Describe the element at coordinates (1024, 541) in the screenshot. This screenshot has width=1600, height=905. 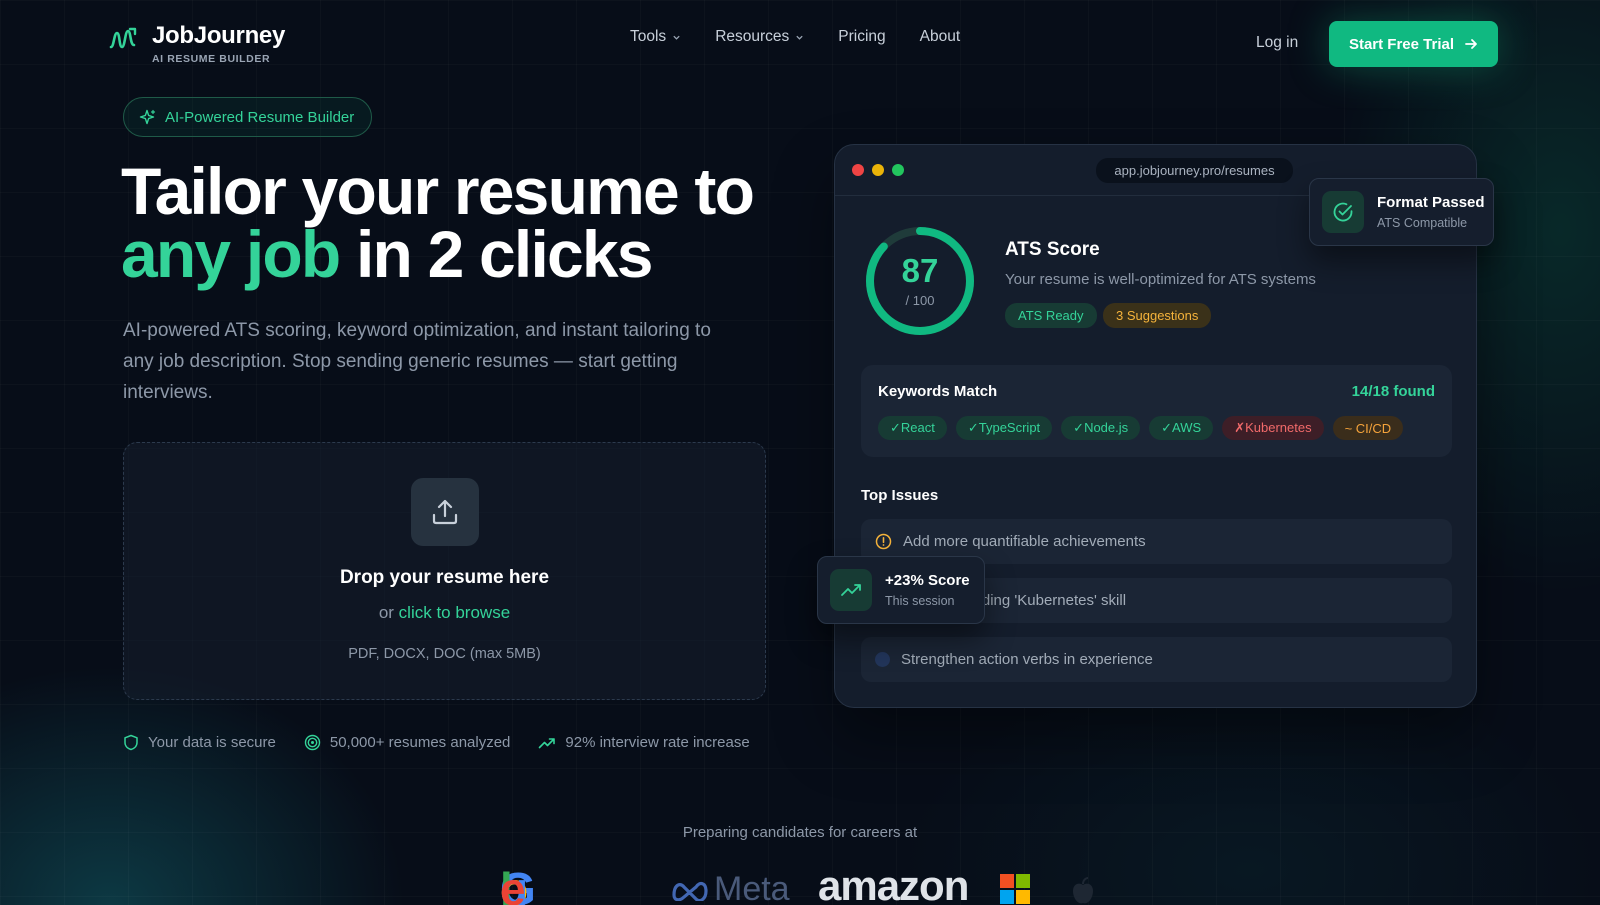
I see `issue-label: Add more quantifiable achievements` at that location.